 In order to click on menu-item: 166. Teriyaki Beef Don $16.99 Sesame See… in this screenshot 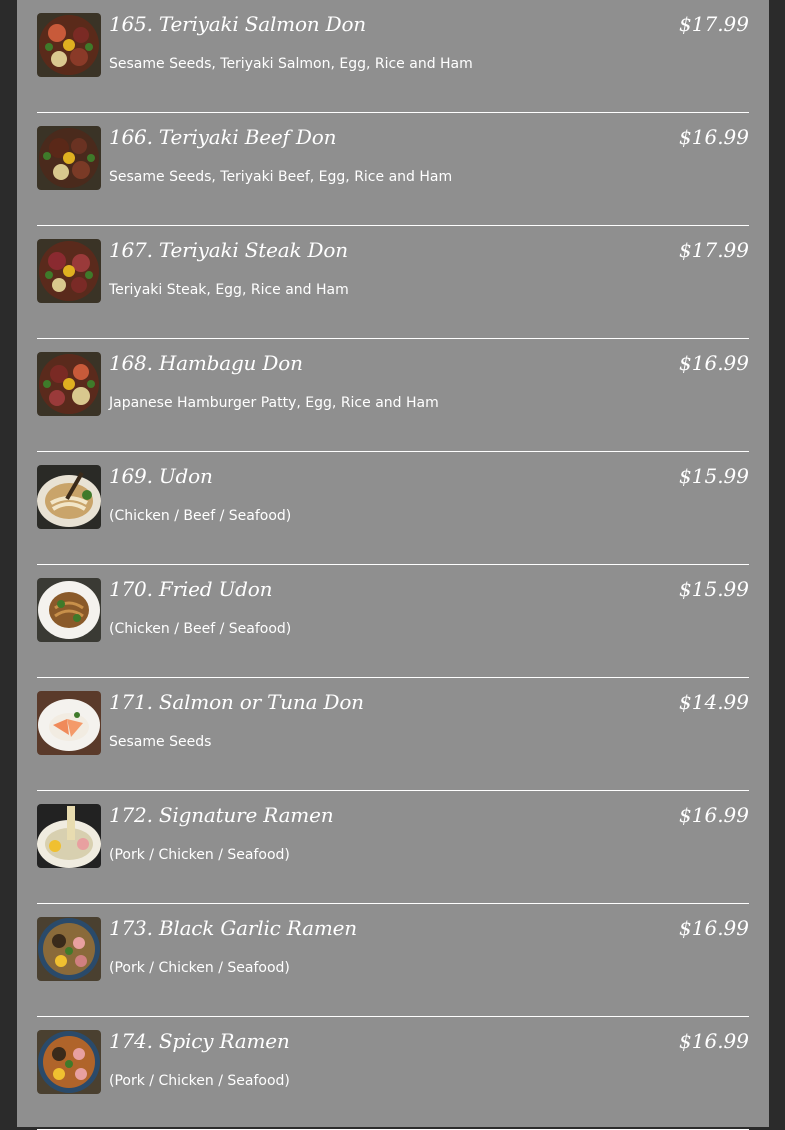, I will do `click(393, 169)`.